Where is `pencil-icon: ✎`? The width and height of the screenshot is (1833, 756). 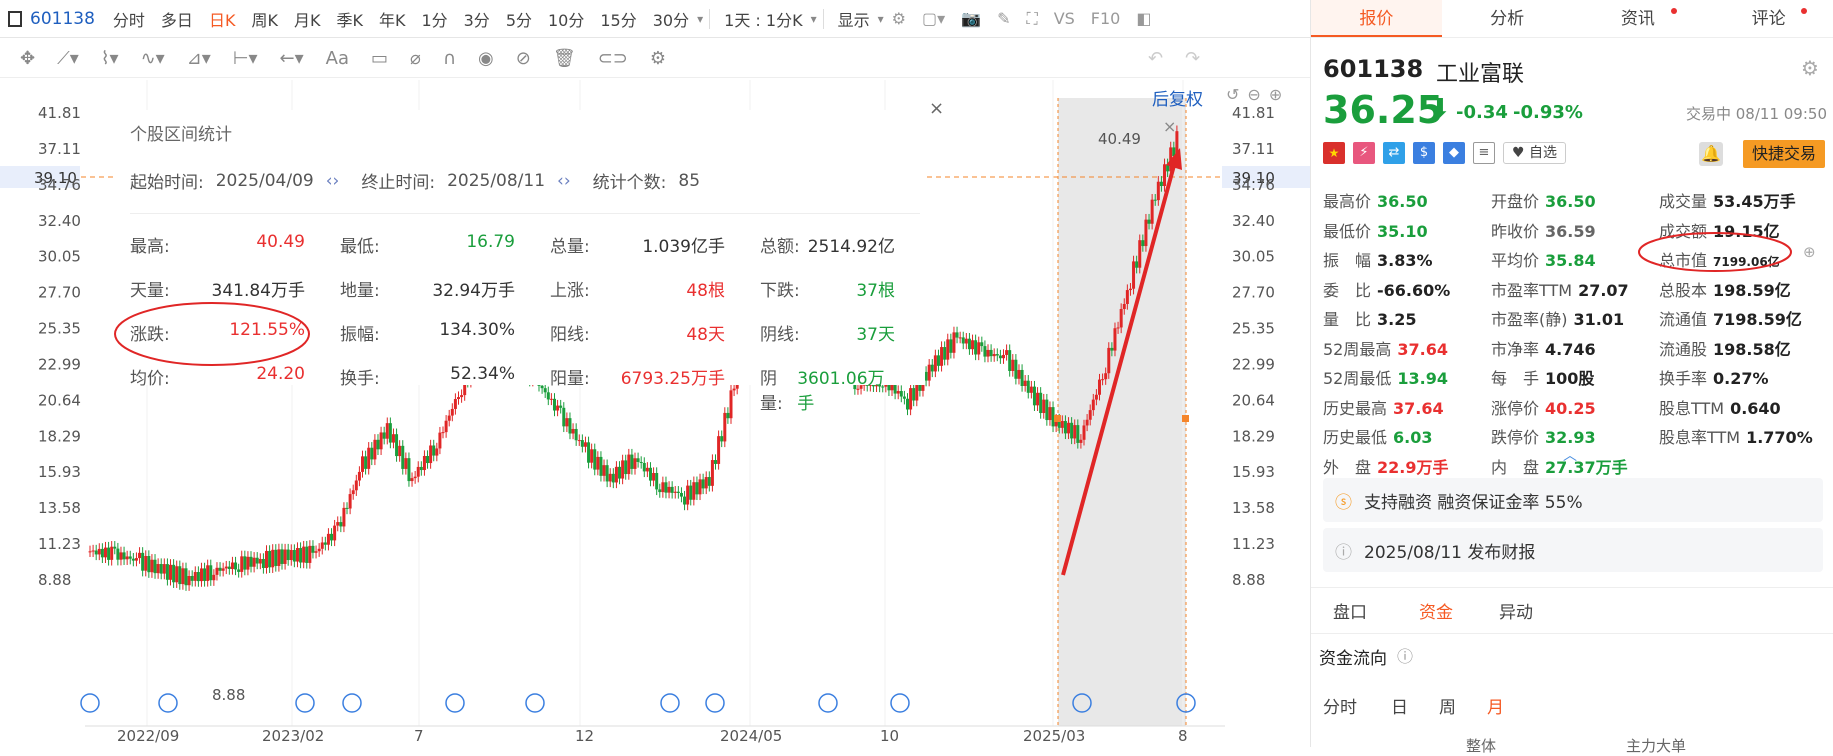
pencil-icon: ✎ is located at coordinates (1003, 18).